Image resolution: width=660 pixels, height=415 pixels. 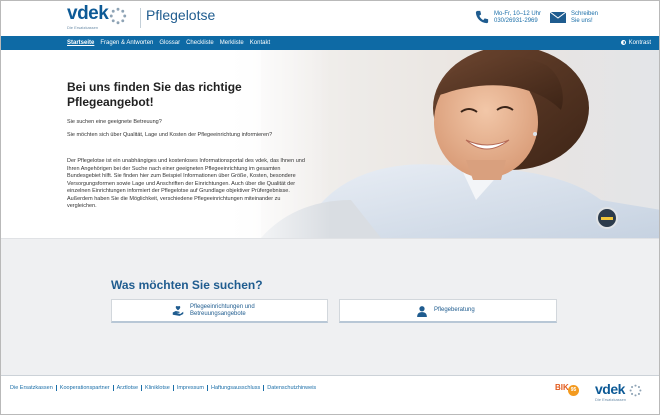 What do you see at coordinates (128, 388) in the screenshot?
I see `footer-link-arztlotse: Arztlotse` at bounding box center [128, 388].